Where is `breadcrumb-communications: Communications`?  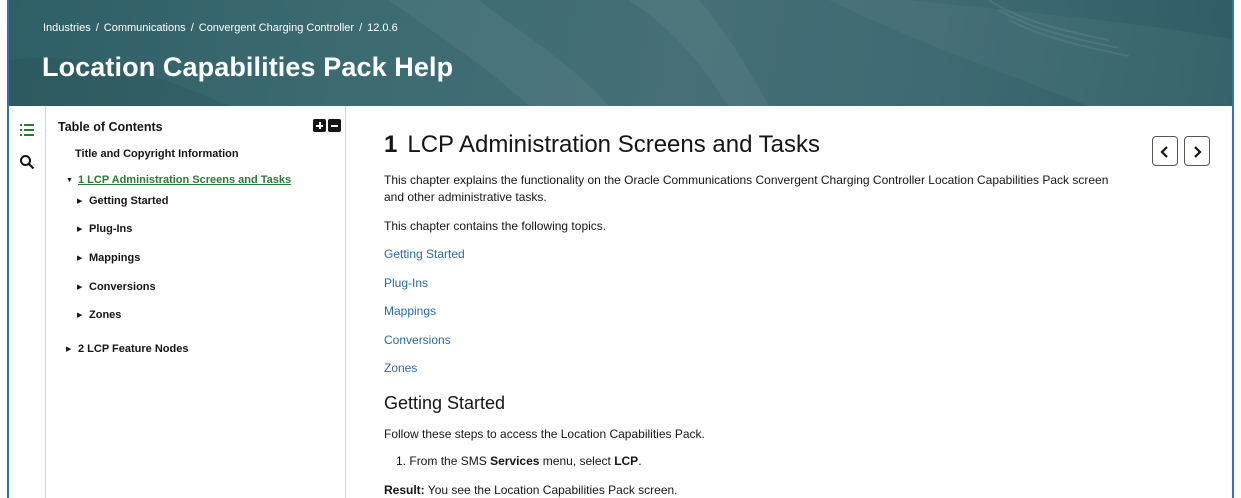 breadcrumb-communications: Communications is located at coordinates (145, 28).